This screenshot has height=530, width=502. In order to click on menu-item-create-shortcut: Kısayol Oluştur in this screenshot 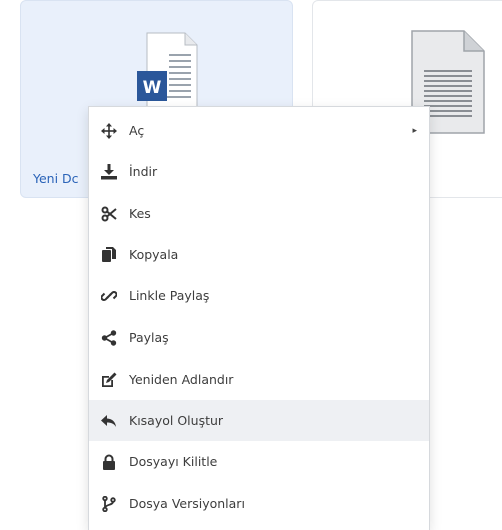, I will do `click(259, 420)`.